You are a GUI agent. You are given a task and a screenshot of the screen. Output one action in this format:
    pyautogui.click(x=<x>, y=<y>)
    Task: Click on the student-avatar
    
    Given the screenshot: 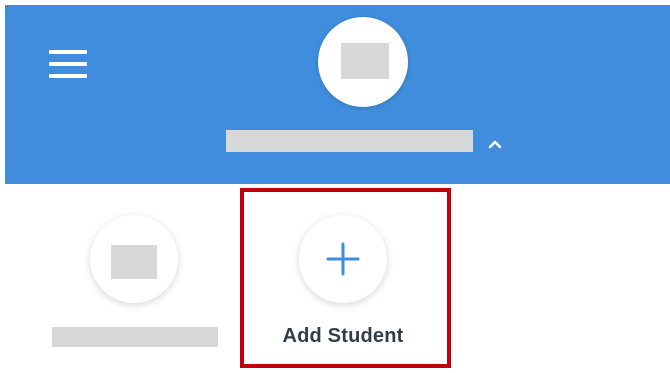 What is the action you would take?
    pyautogui.click(x=134, y=259)
    